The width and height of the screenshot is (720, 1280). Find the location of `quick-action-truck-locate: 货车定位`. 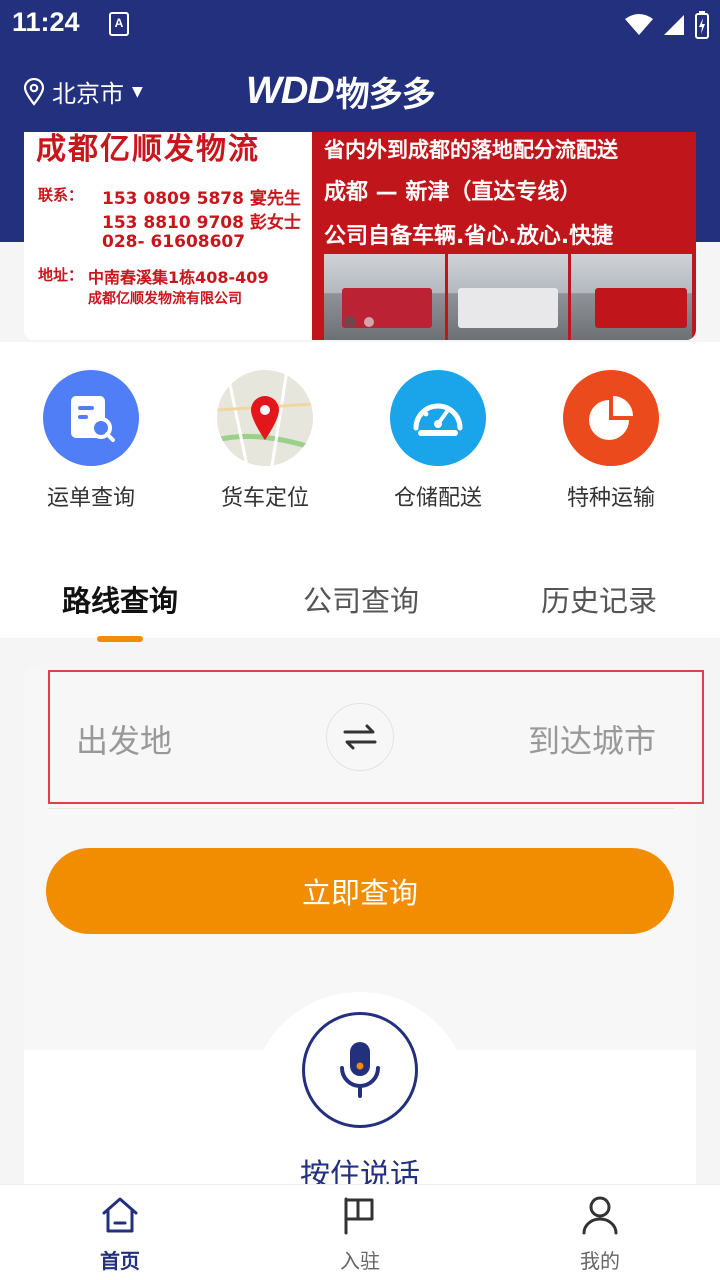

quick-action-truck-locate: 货车定位 is located at coordinates (265, 441).